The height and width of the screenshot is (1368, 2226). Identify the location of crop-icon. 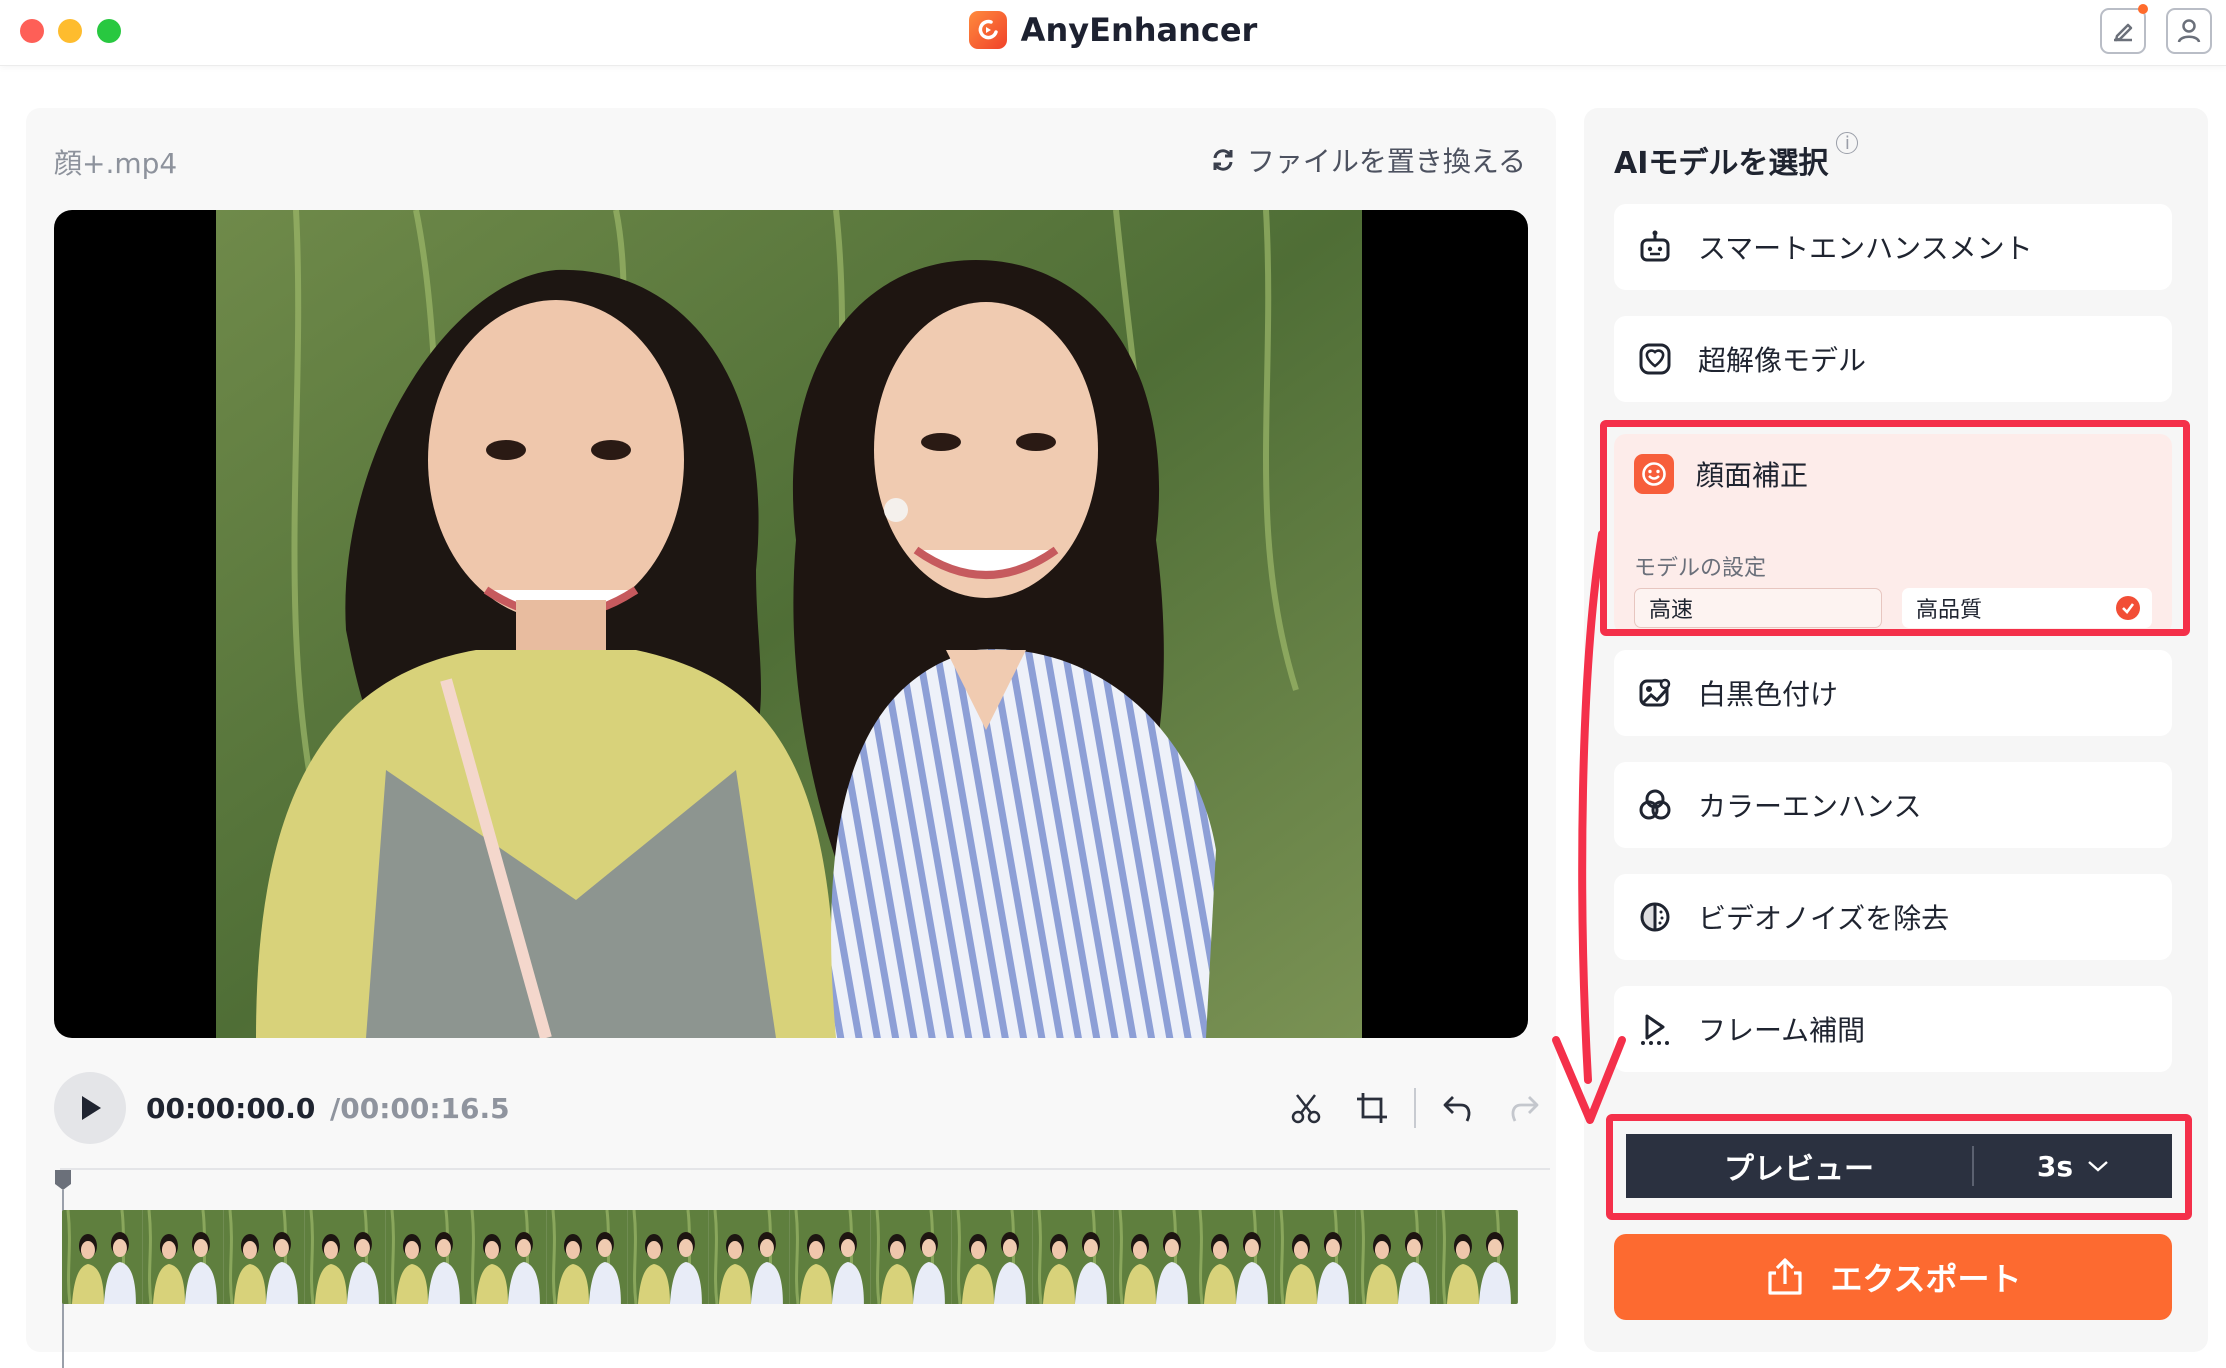
(1372, 1108).